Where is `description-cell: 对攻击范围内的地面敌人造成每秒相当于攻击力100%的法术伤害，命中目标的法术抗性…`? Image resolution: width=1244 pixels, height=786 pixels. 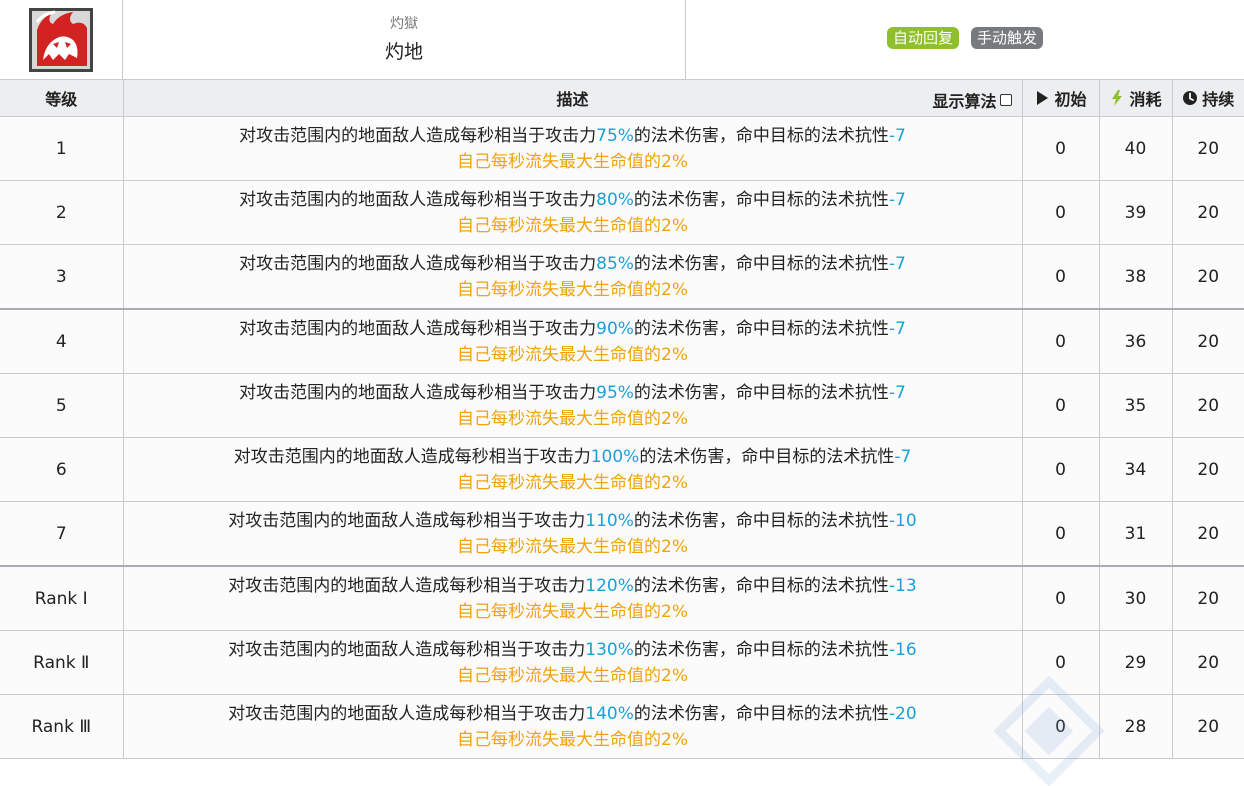
description-cell: 对攻击范围内的地面敌人造成每秒相当于攻击力100%的法术伤害，命中目标的法术抗性… is located at coordinates (572, 469).